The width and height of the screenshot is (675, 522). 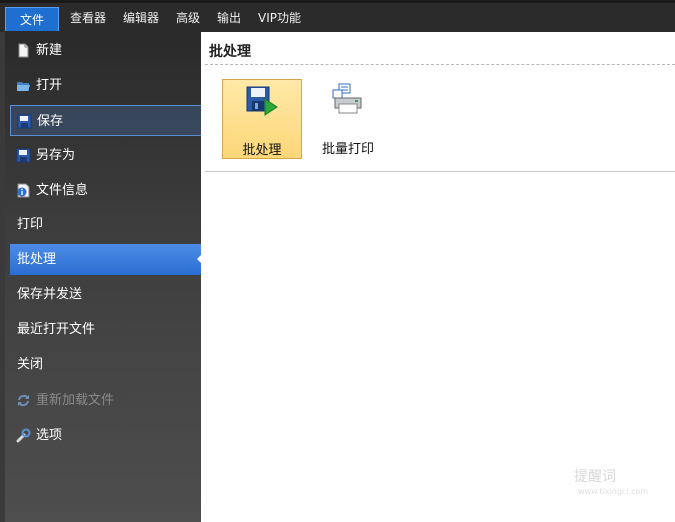 What do you see at coordinates (262, 101) in the screenshot?
I see `batch-save-play-icon` at bounding box center [262, 101].